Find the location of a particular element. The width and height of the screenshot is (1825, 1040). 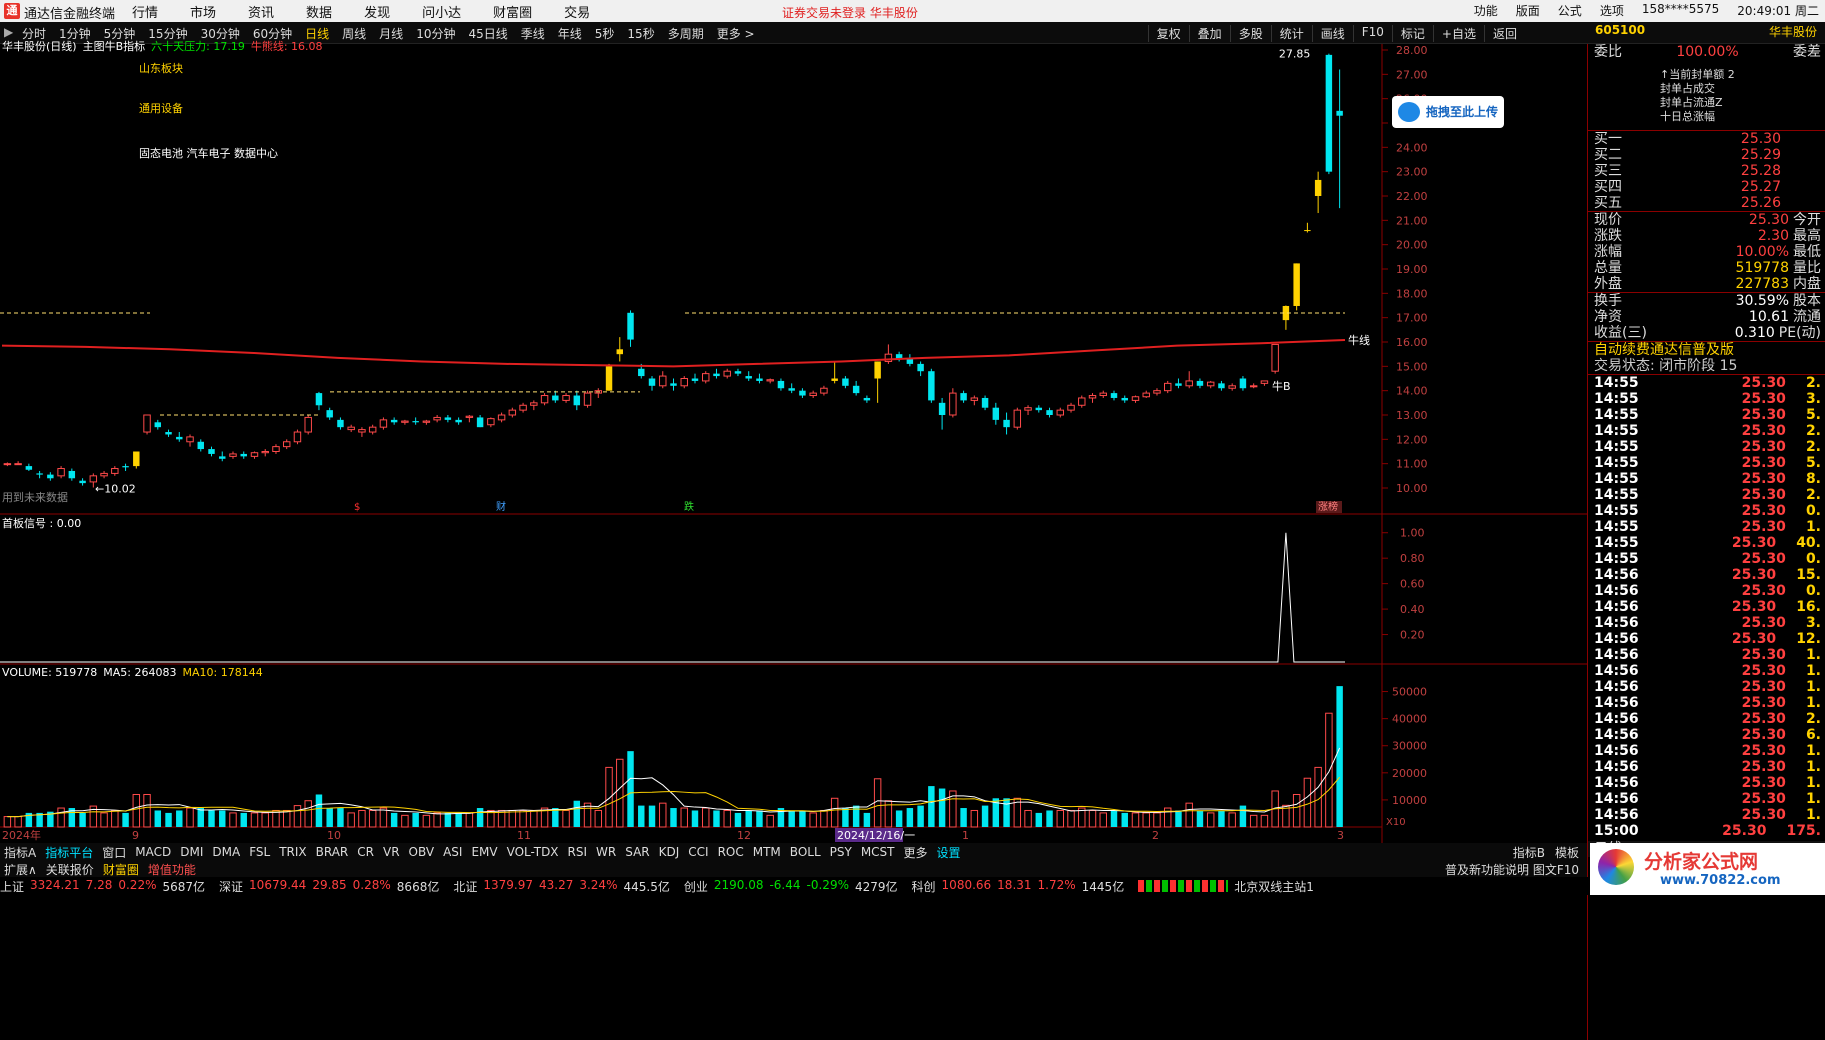

menu-layout: 版面 is located at coordinates (1528, 10).